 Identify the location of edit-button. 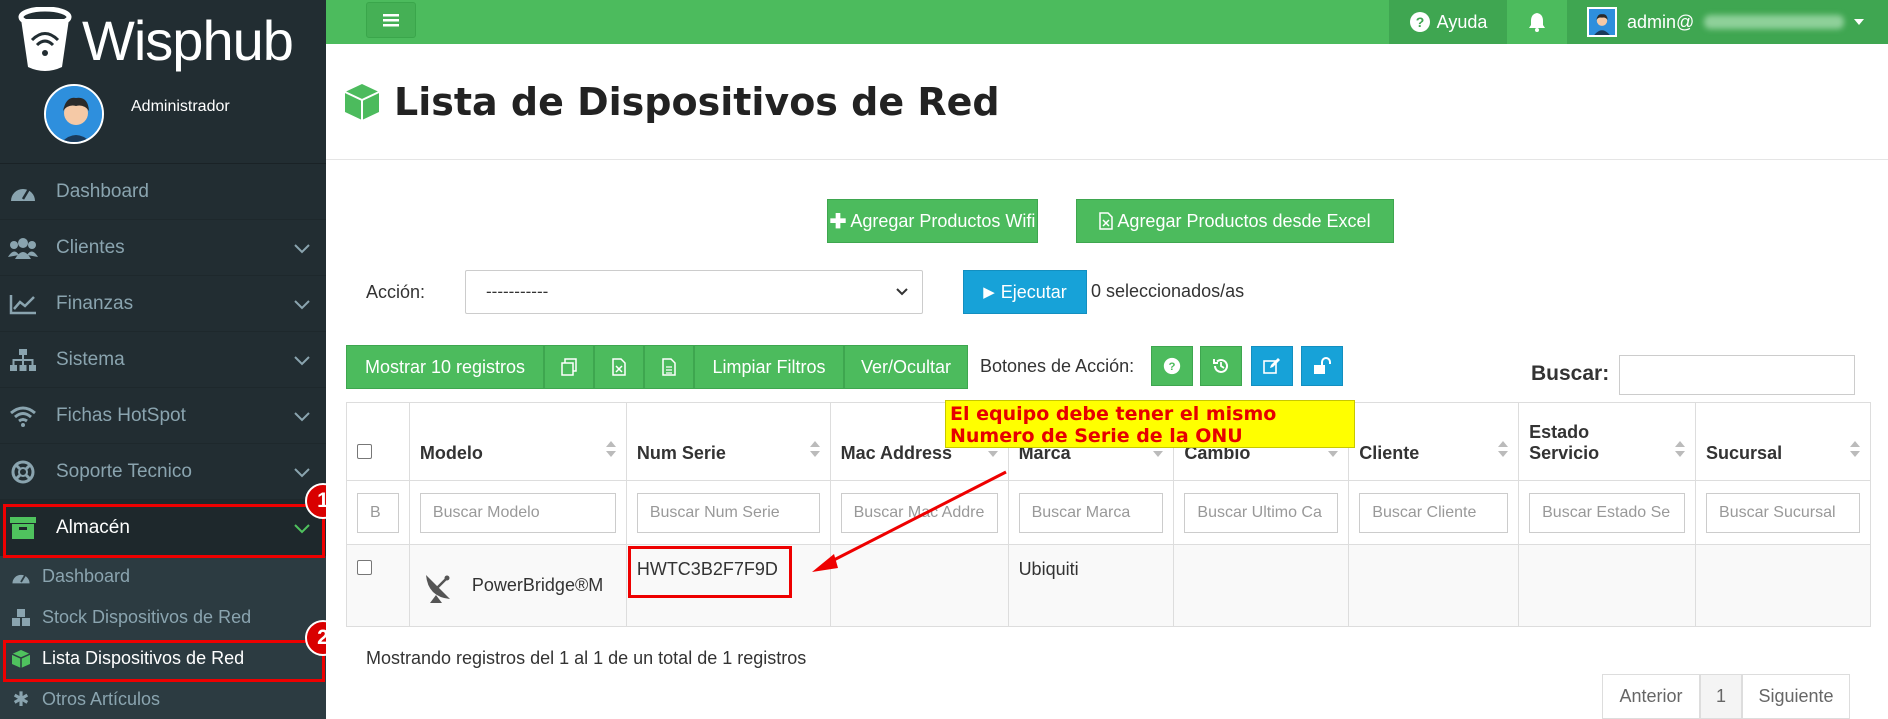
(1272, 366).